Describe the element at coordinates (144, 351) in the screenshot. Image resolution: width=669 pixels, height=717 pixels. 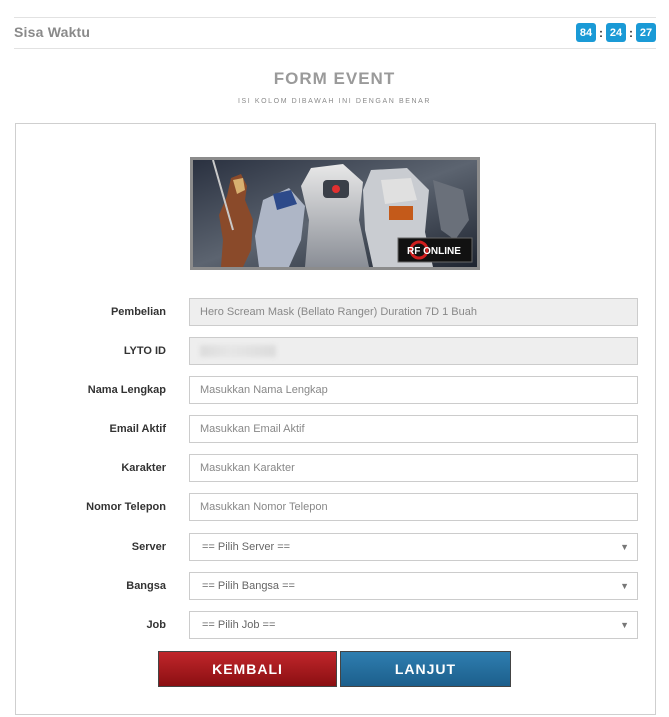
I see `label-lyto-id: LYTO ID` at that location.